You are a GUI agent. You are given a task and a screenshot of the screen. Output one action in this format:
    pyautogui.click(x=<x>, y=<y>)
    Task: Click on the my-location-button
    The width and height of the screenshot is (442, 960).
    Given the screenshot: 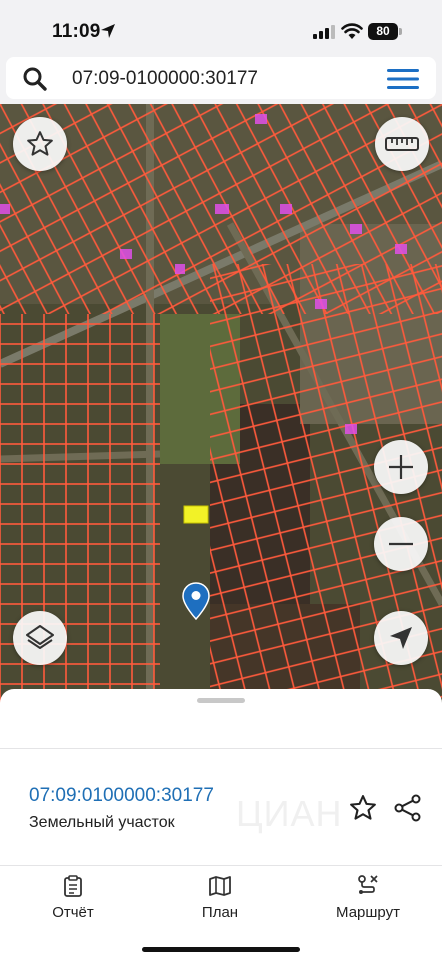 What is the action you would take?
    pyautogui.click(x=401, y=638)
    